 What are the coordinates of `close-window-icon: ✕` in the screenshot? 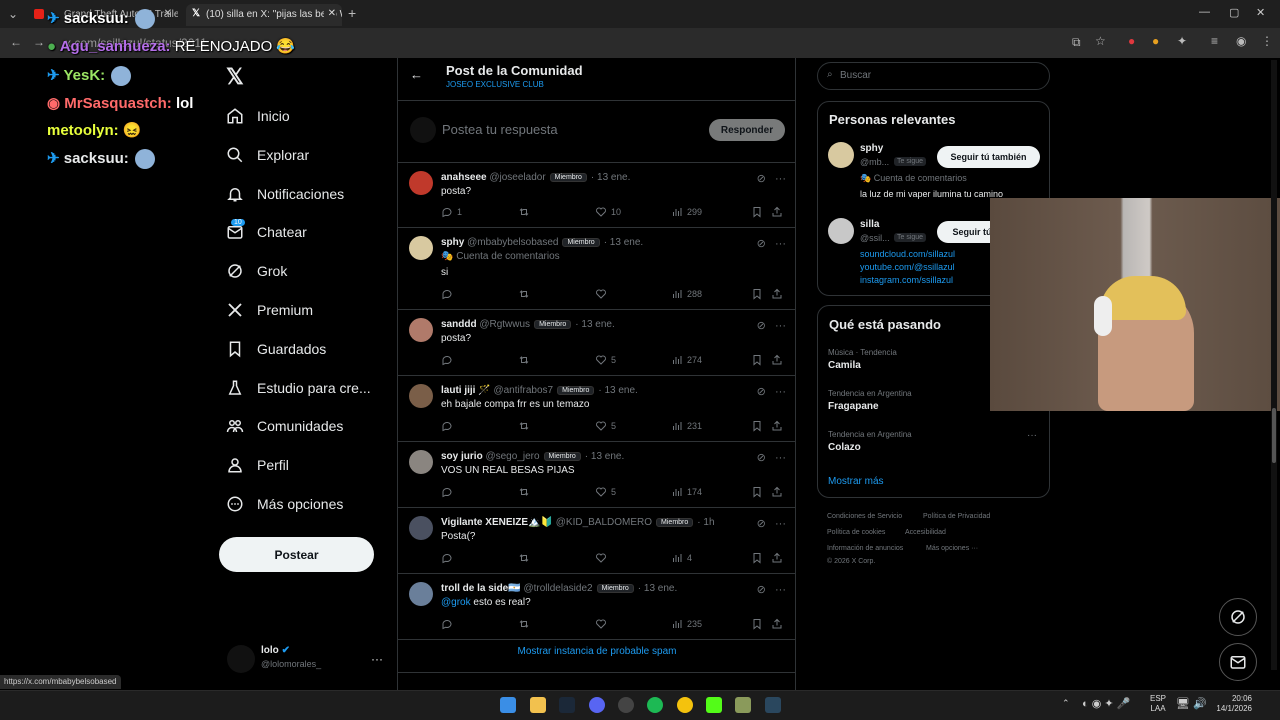 It's located at (1260, 12).